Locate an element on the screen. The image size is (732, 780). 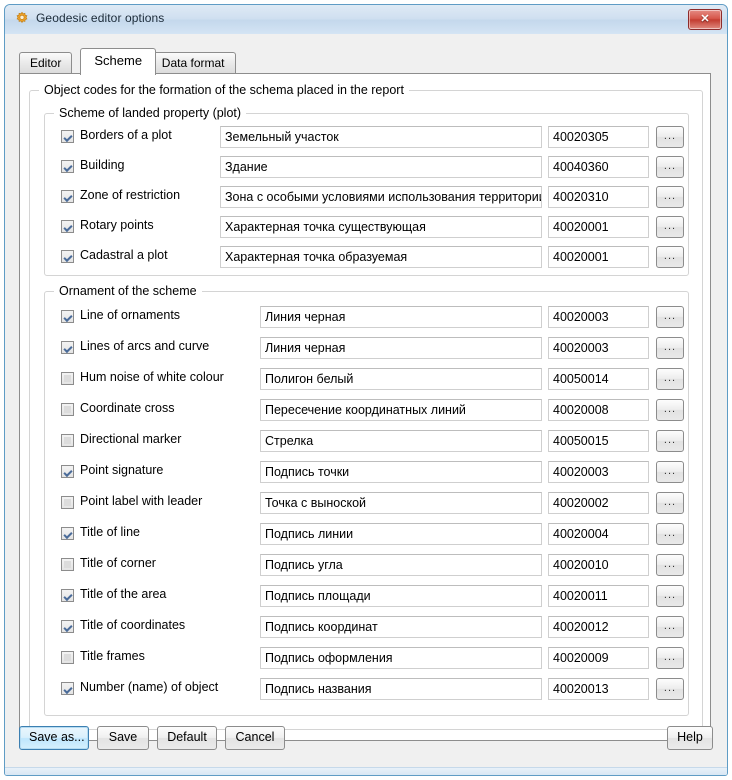
checkbox-cadastral-a-plot is located at coordinates (67, 256).